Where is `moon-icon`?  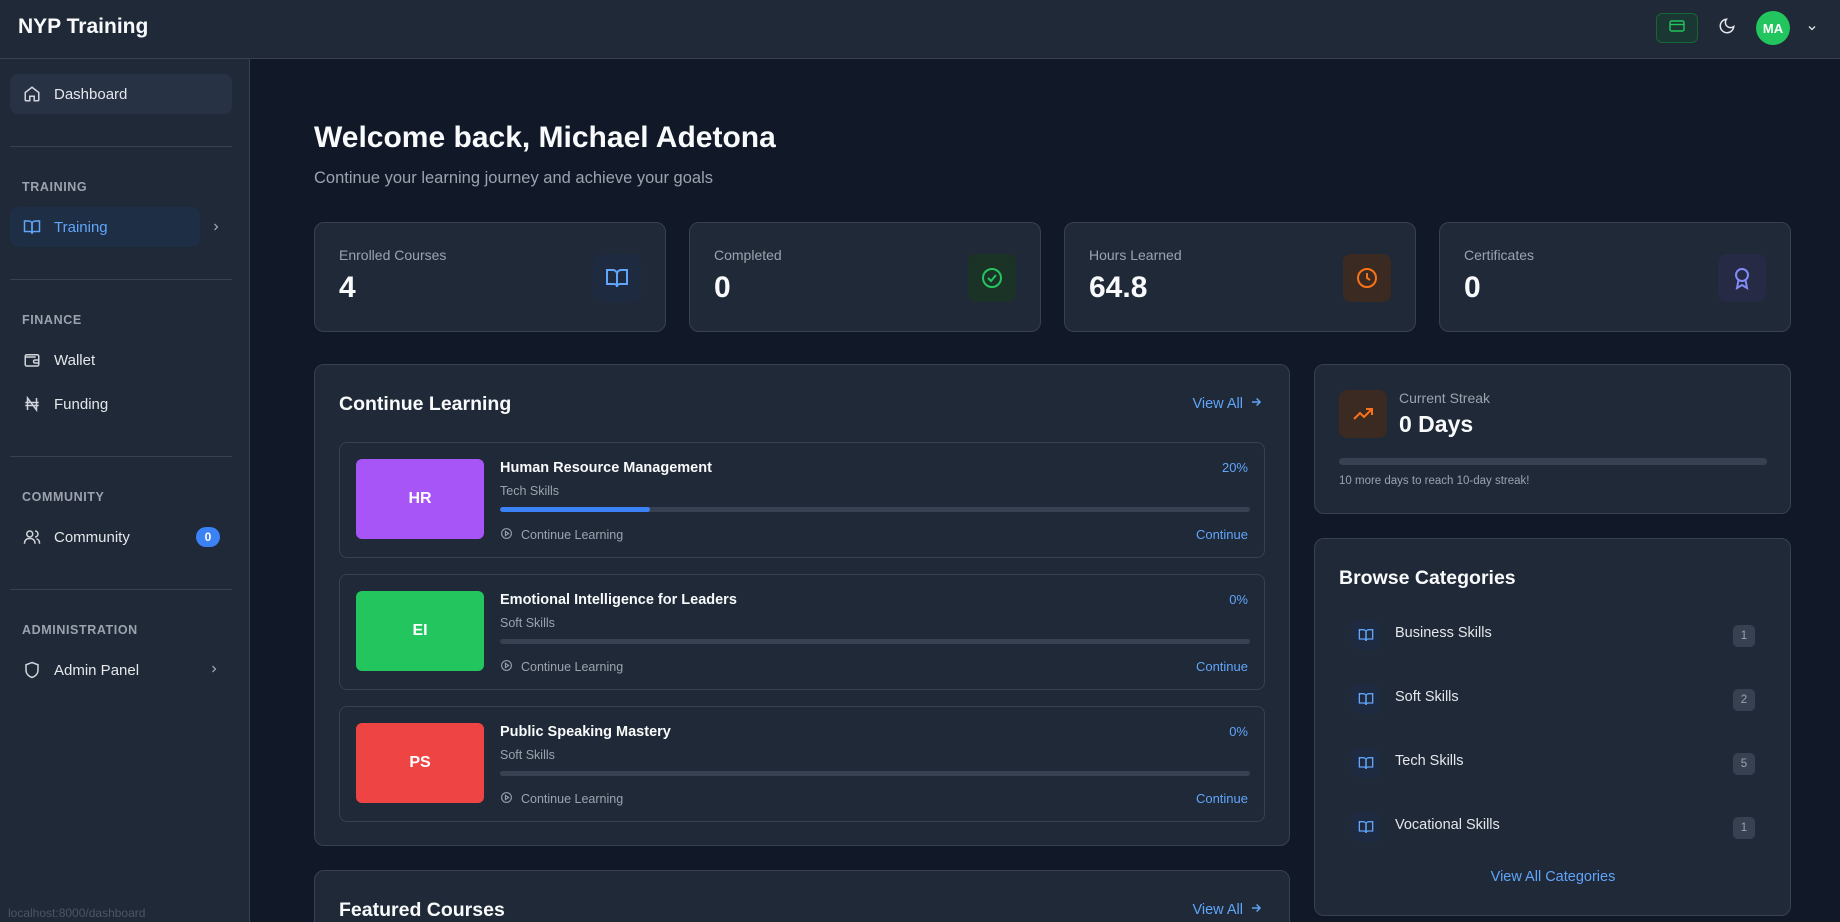 moon-icon is located at coordinates (1727, 28).